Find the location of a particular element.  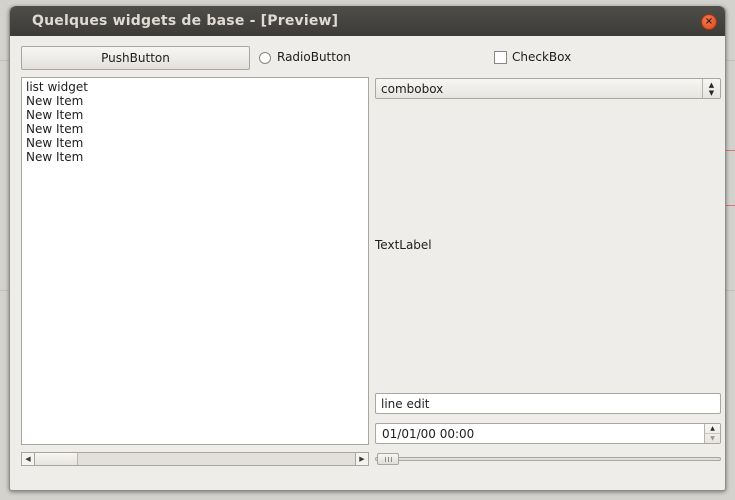

window-title: Quelques widgets de base - [Preview] is located at coordinates (185, 21).